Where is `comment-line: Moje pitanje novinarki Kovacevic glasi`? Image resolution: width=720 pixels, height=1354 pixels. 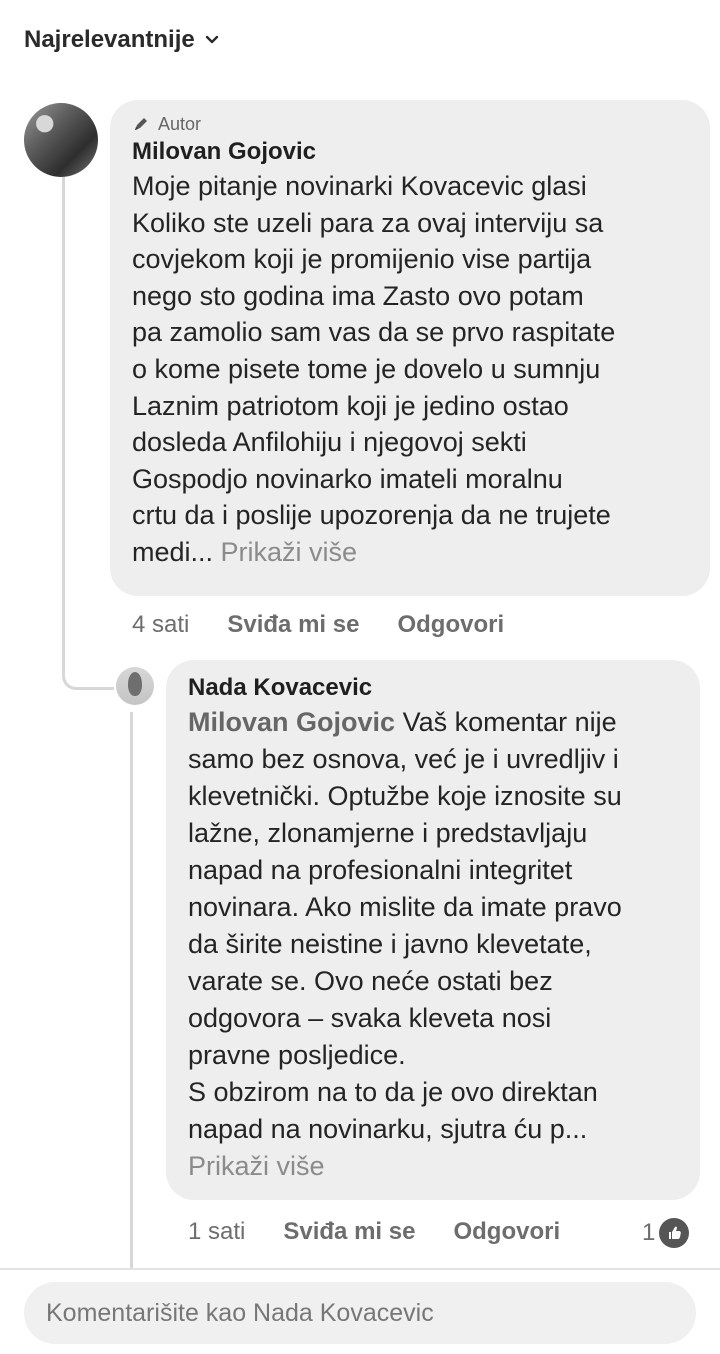 comment-line: Moje pitanje novinarki Kovacevic glasi is located at coordinates (359, 186).